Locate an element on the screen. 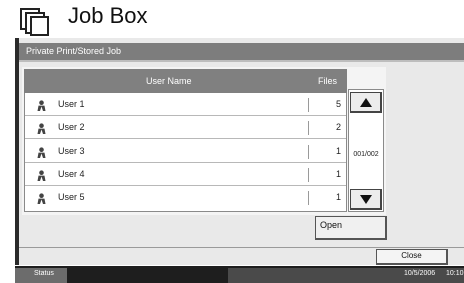 The image size is (464, 283). scroll-up-button is located at coordinates (366, 102).